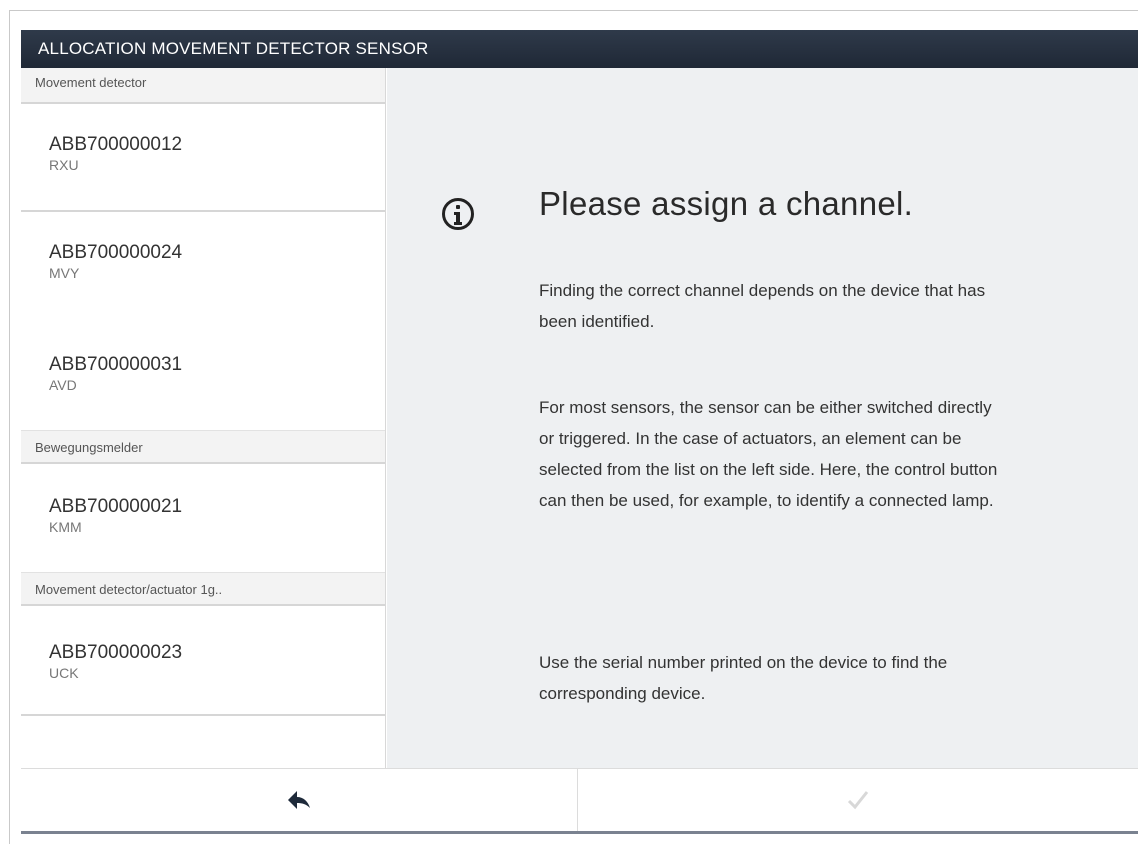  Describe the element at coordinates (64, 165) in the screenshot. I see `device-type: RXU` at that location.